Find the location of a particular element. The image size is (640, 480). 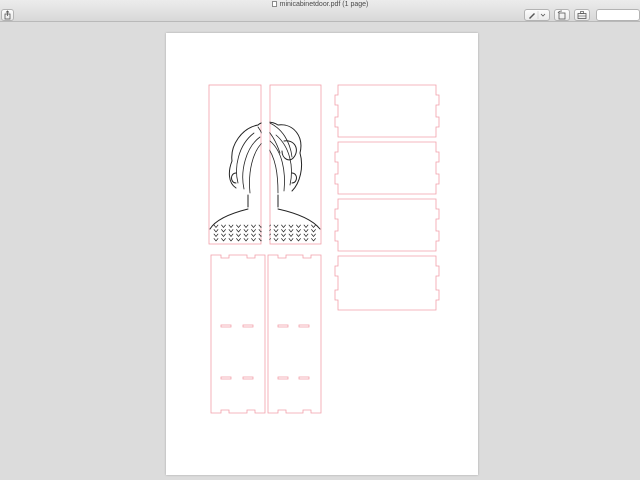

side-panel-left-outline is located at coordinates (238, 334).